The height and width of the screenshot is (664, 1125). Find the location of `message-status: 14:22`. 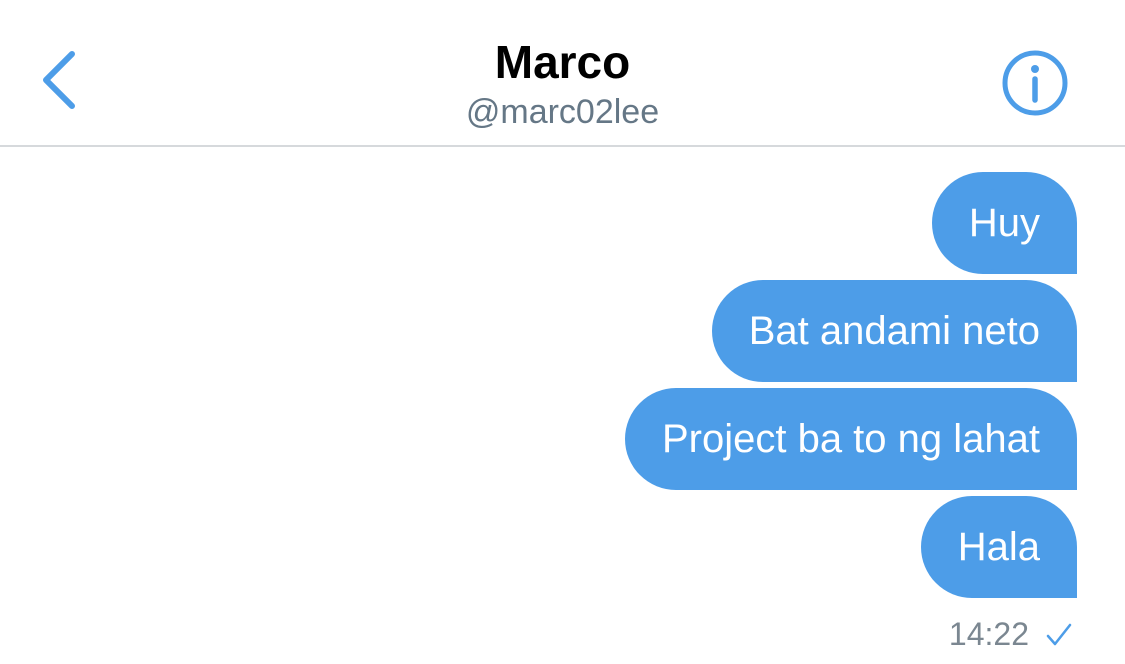

message-status: 14:22 is located at coordinates (1011, 634).